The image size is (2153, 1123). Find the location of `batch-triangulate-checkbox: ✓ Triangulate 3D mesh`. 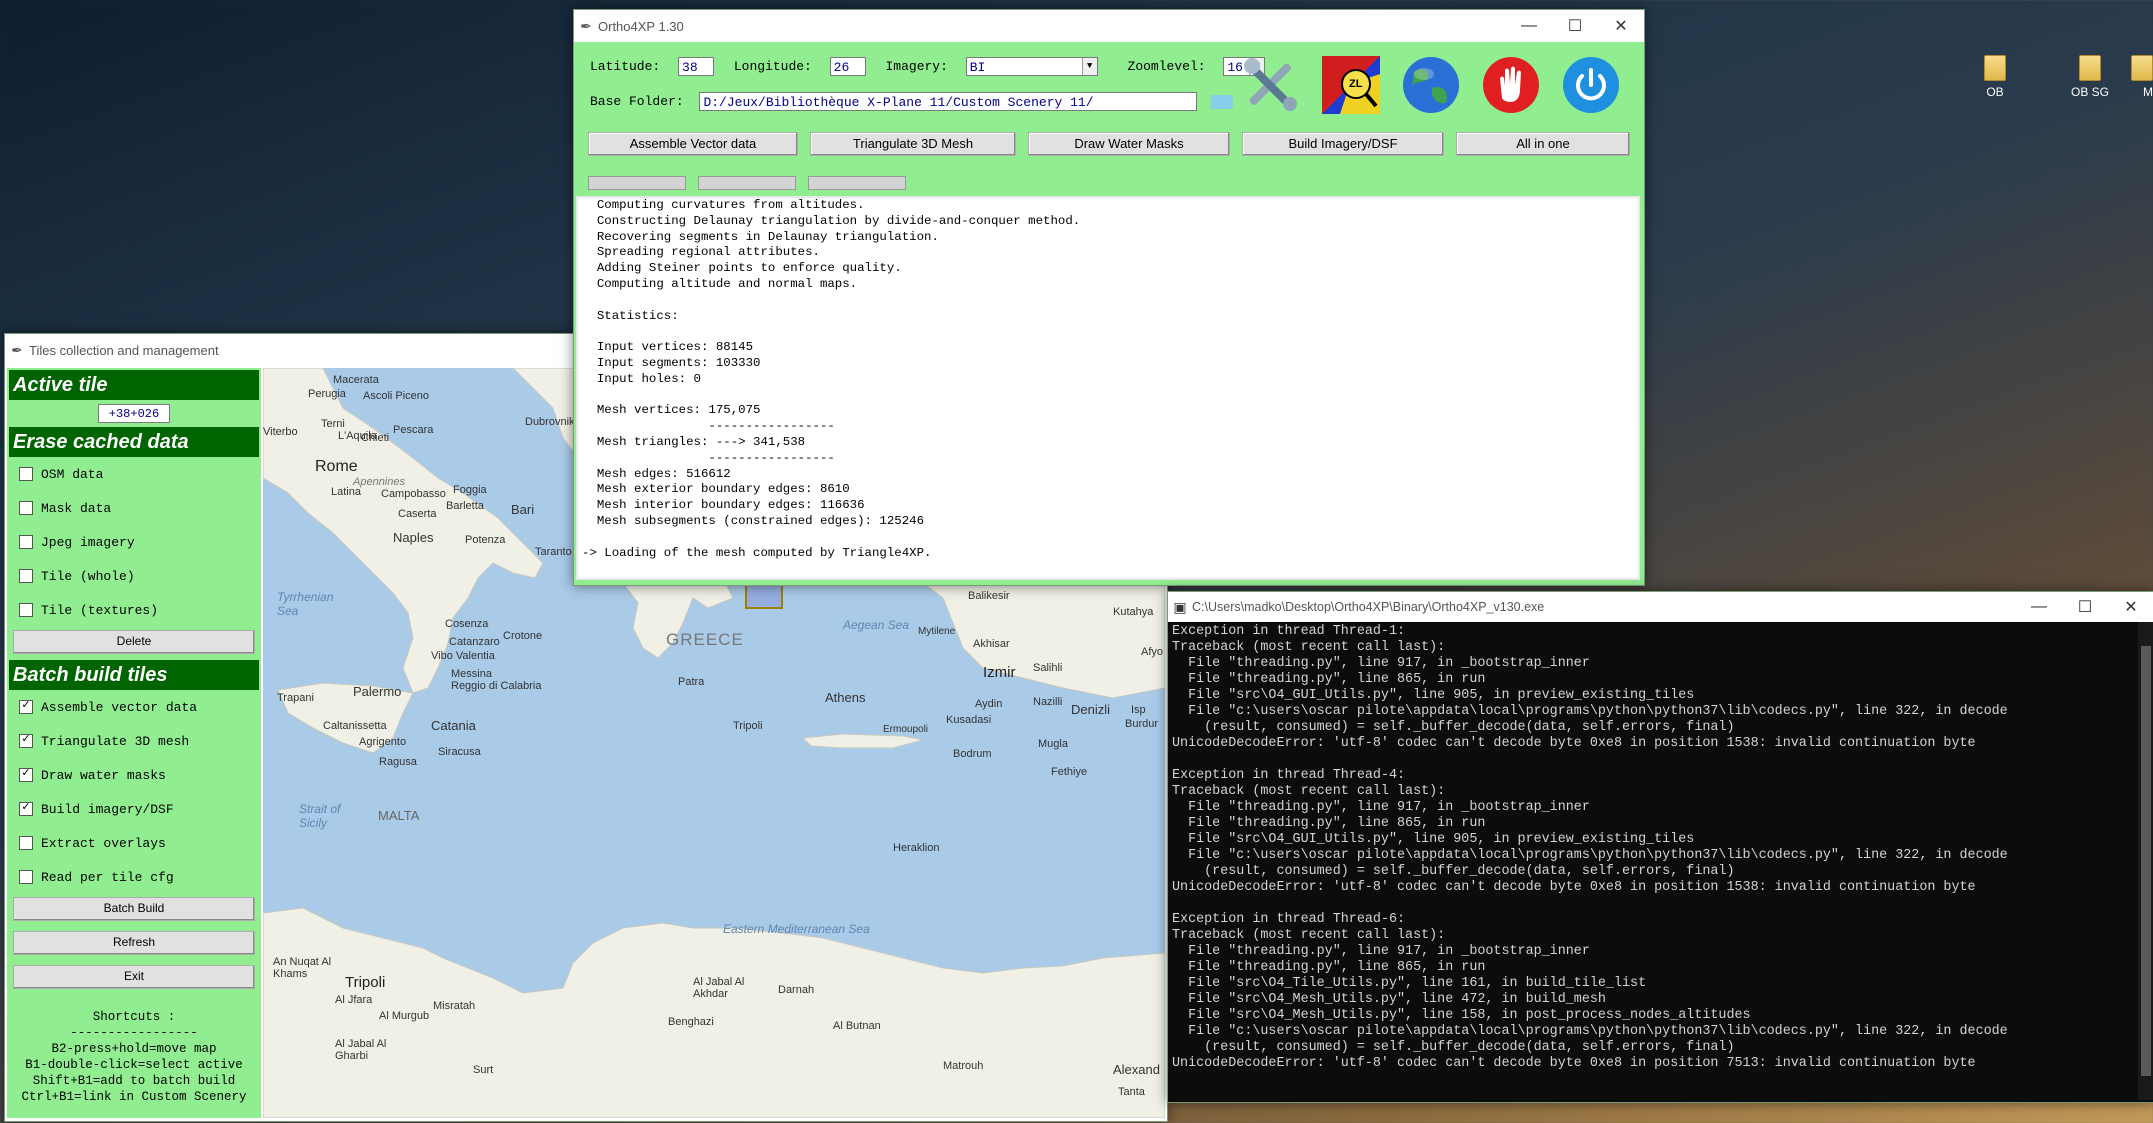

batch-triangulate-checkbox: ✓ Triangulate 3D mesh is located at coordinates (134, 741).